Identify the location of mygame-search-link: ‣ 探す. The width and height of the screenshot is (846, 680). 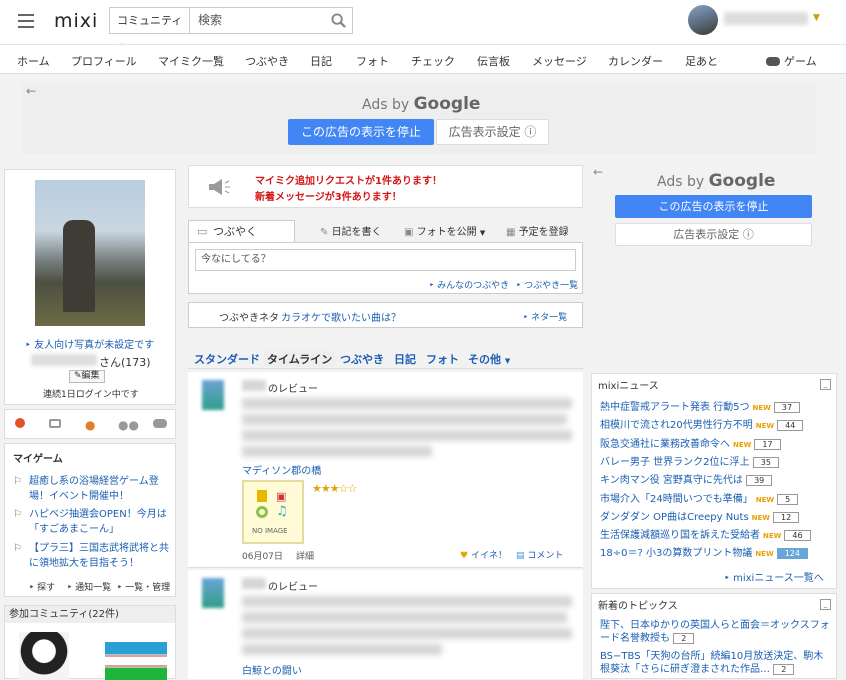
(42, 586).